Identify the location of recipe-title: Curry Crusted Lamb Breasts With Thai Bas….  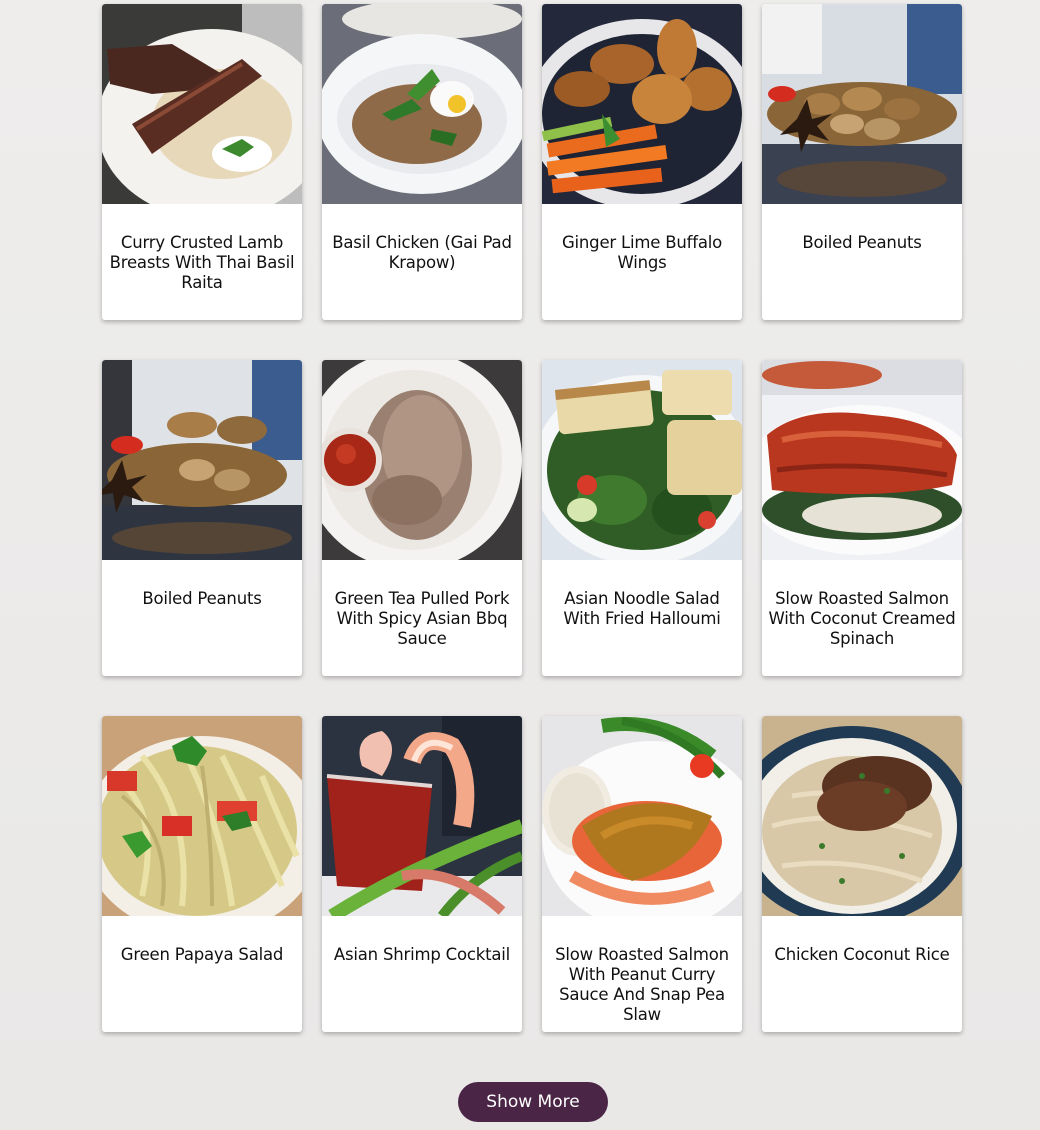
(202, 248).